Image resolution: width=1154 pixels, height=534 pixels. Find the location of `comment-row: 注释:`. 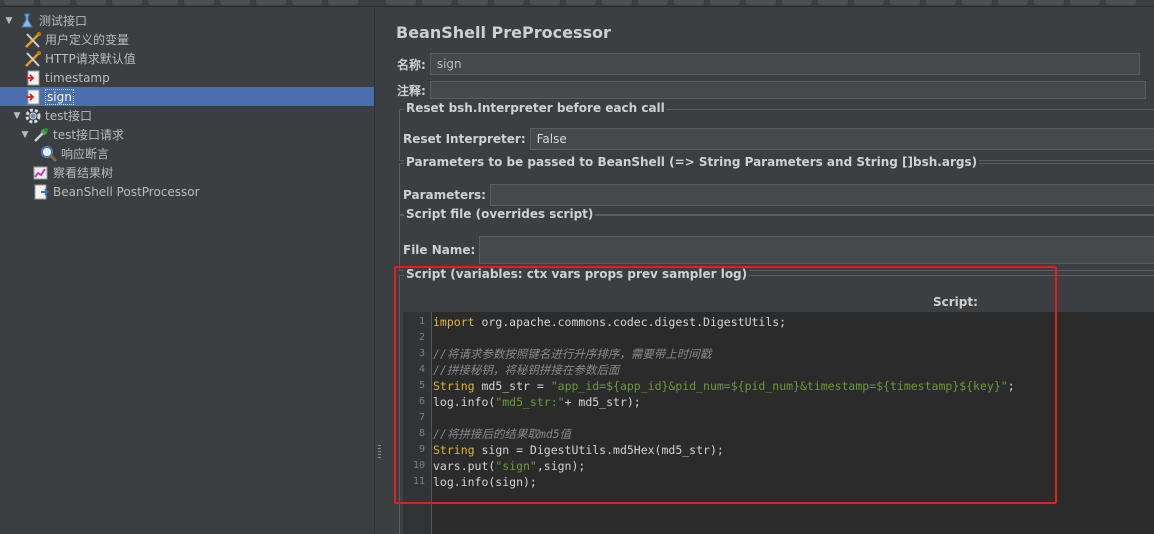

comment-row: 注释: is located at coordinates (771, 90).